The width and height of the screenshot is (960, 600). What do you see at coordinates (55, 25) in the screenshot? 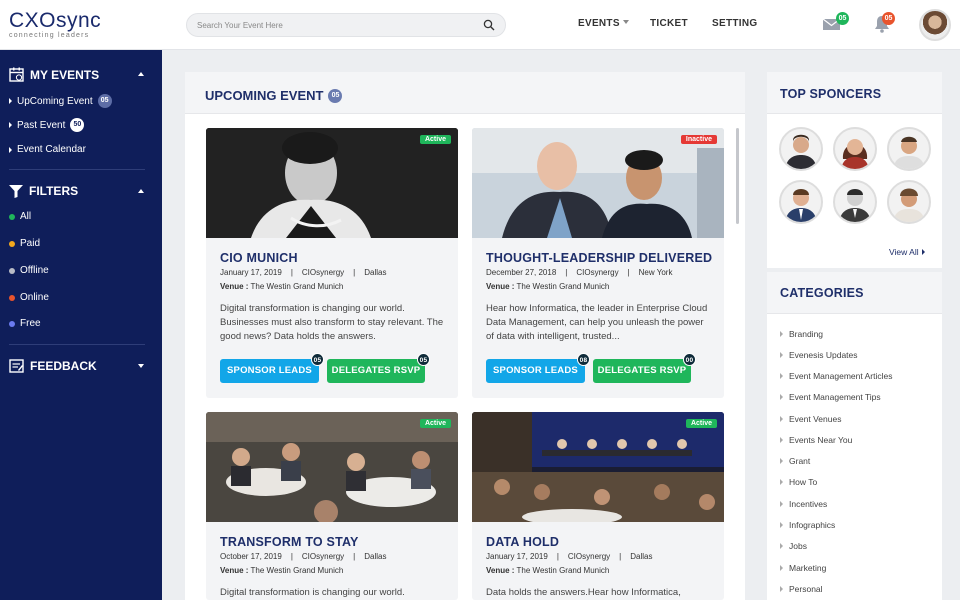
I see `logo: CXOsync connecting leaders` at bounding box center [55, 25].